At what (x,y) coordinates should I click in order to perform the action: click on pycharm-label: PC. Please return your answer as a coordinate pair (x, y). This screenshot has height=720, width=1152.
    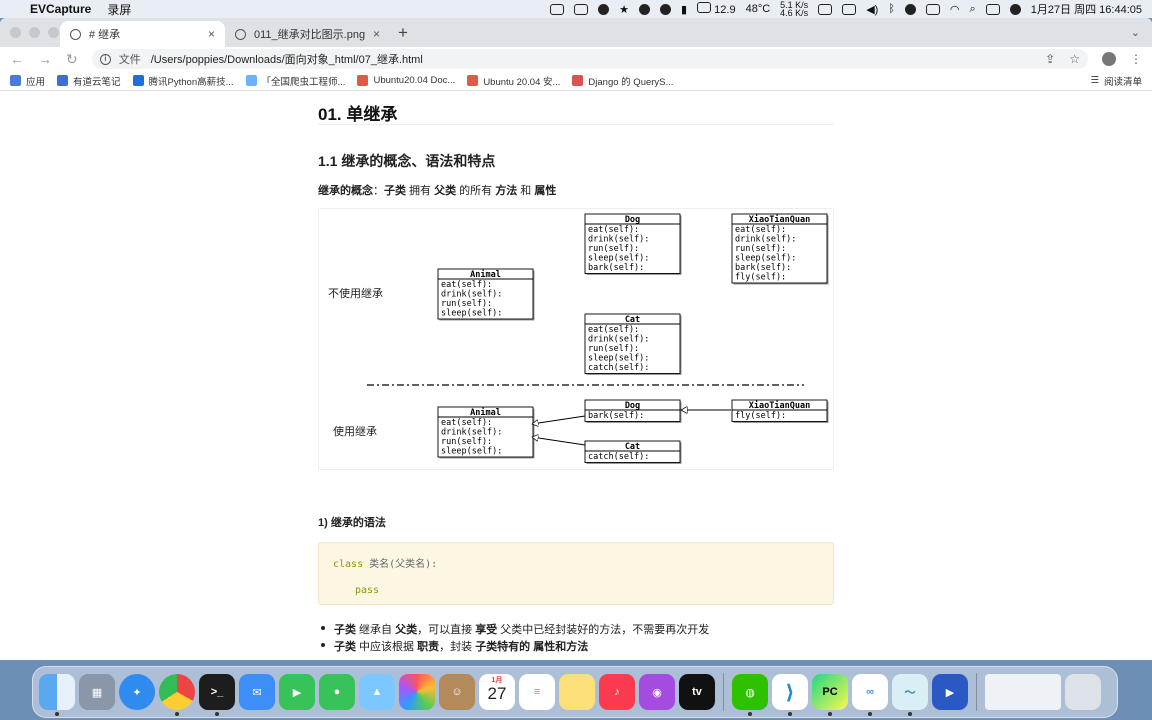
    Looking at the image, I should click on (830, 692).